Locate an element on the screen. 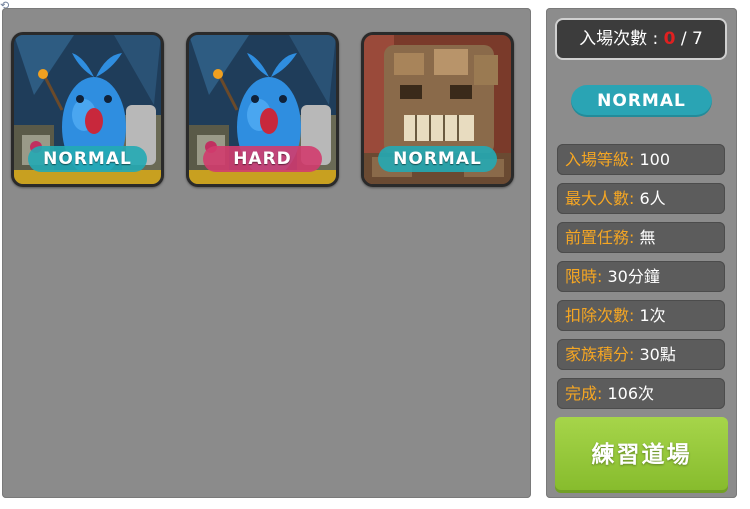  info-value: 6人 is located at coordinates (652, 198).